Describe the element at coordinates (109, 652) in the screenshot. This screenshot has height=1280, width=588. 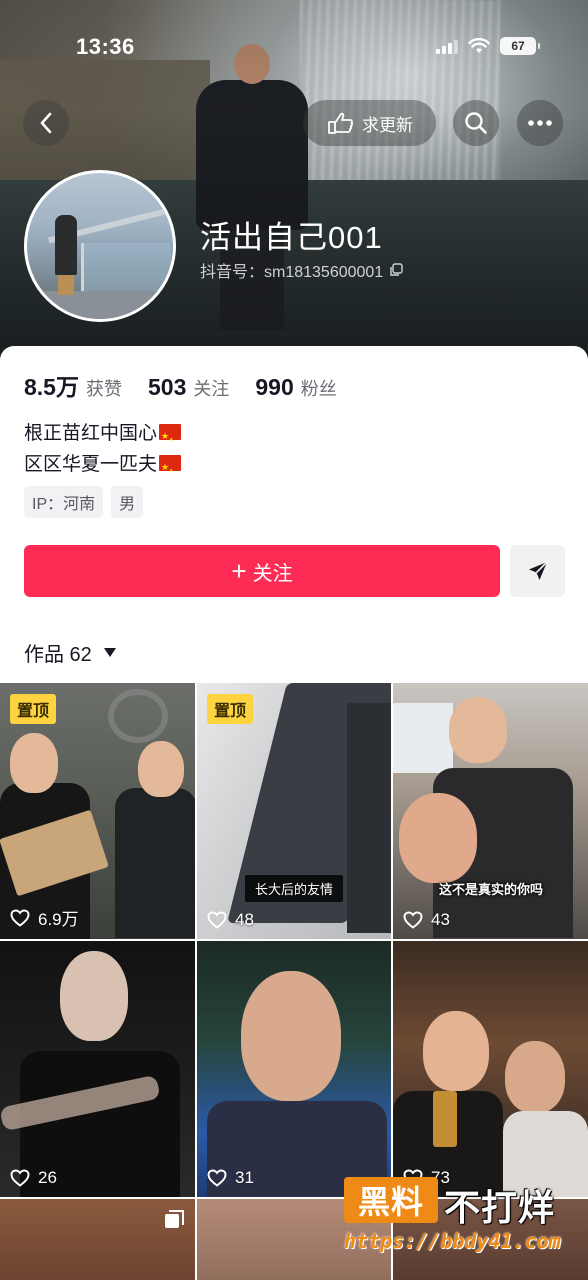
I see `caret-down-icon` at that location.